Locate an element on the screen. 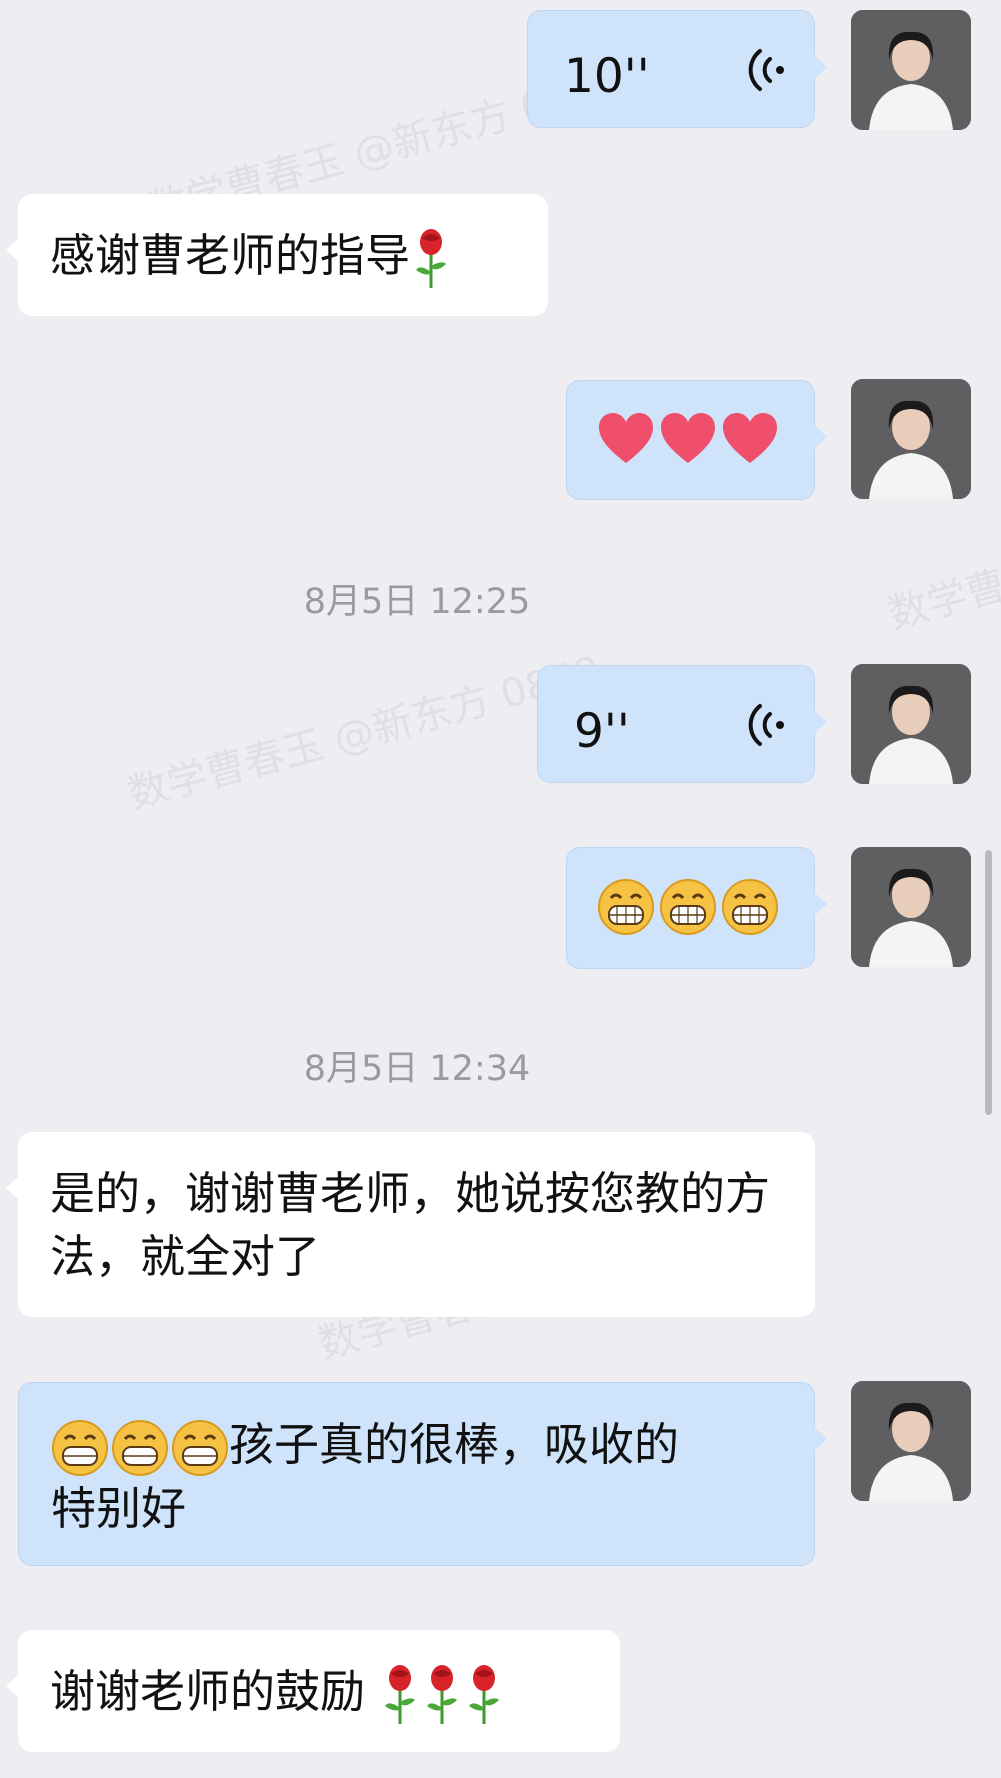 This screenshot has width=1001, height=1778. timestamp: 8月5日 12:34 is located at coordinates (417, 1069).